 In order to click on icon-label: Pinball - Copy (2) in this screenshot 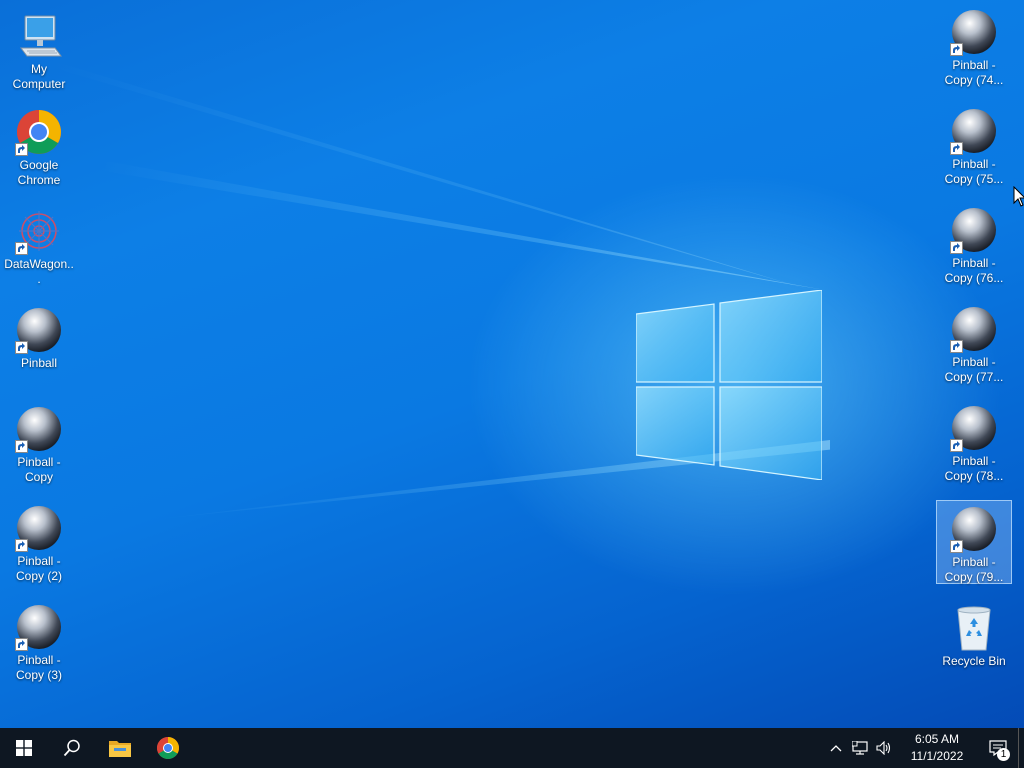, I will do `click(38, 568)`.